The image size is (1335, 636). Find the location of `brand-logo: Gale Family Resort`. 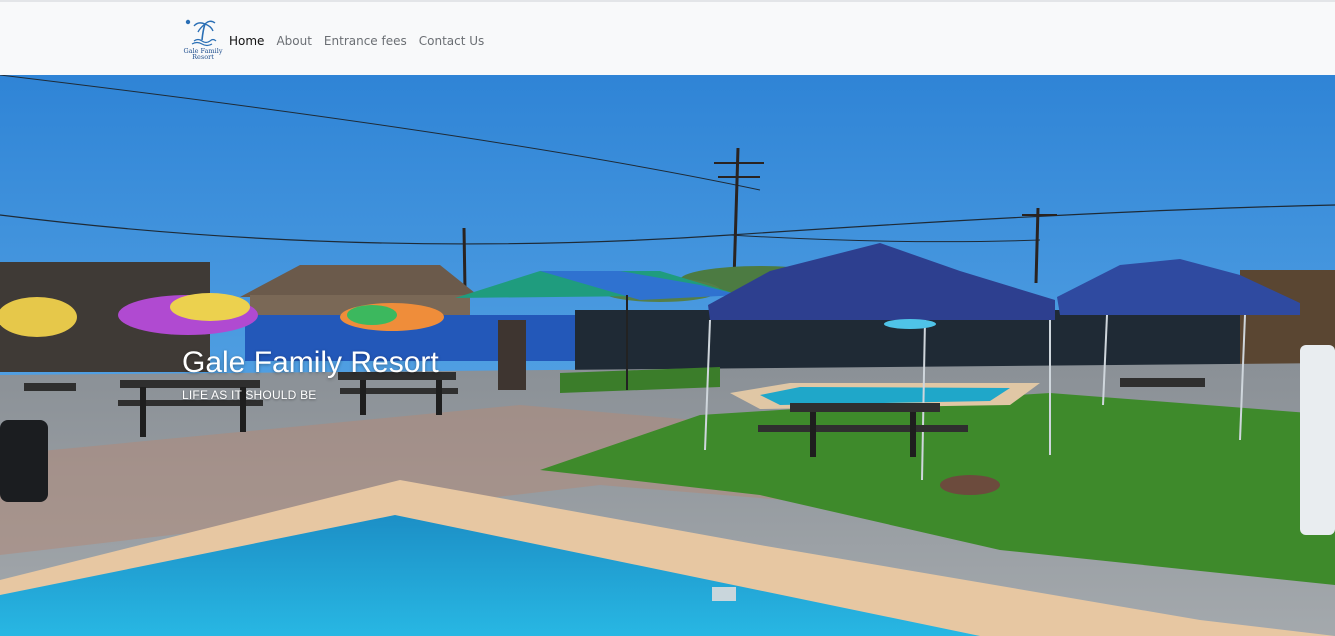

brand-logo: Gale Family Resort is located at coordinates (203, 39).